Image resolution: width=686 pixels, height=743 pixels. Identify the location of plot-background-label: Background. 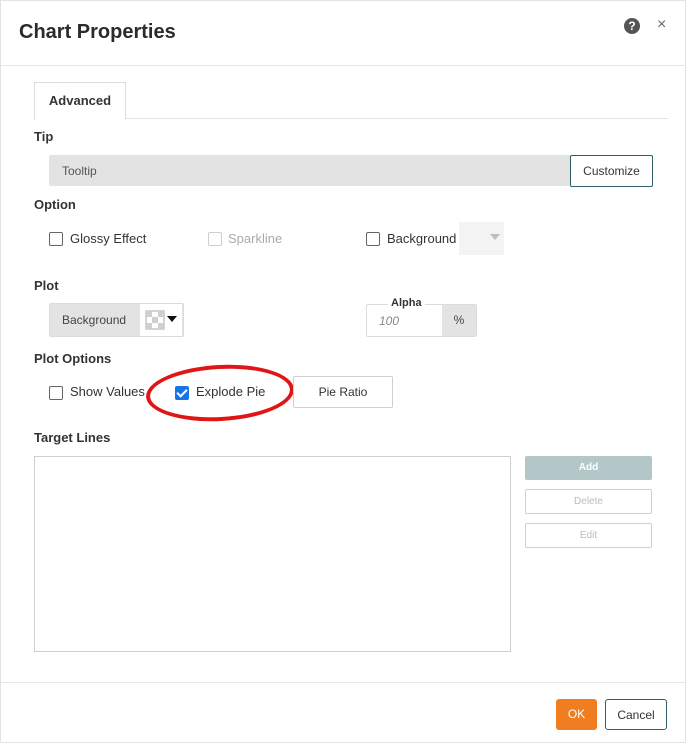
(94, 320).